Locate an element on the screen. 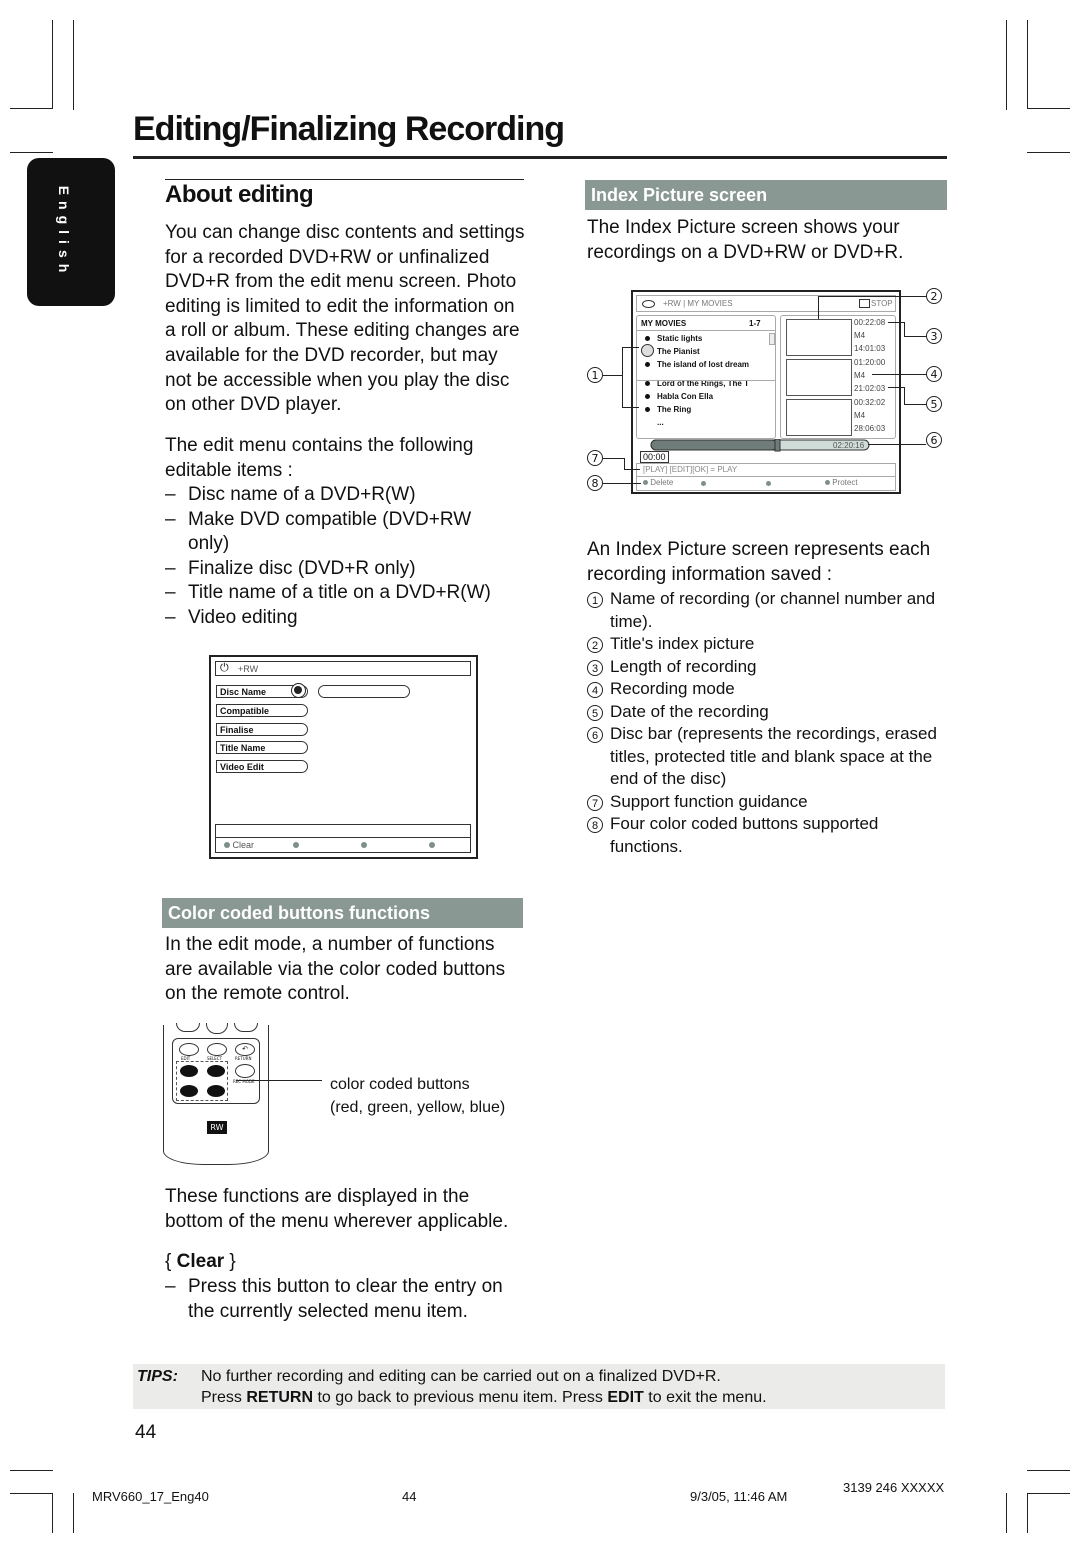  thumb-length: 00:32:02 is located at coordinates (870, 402).